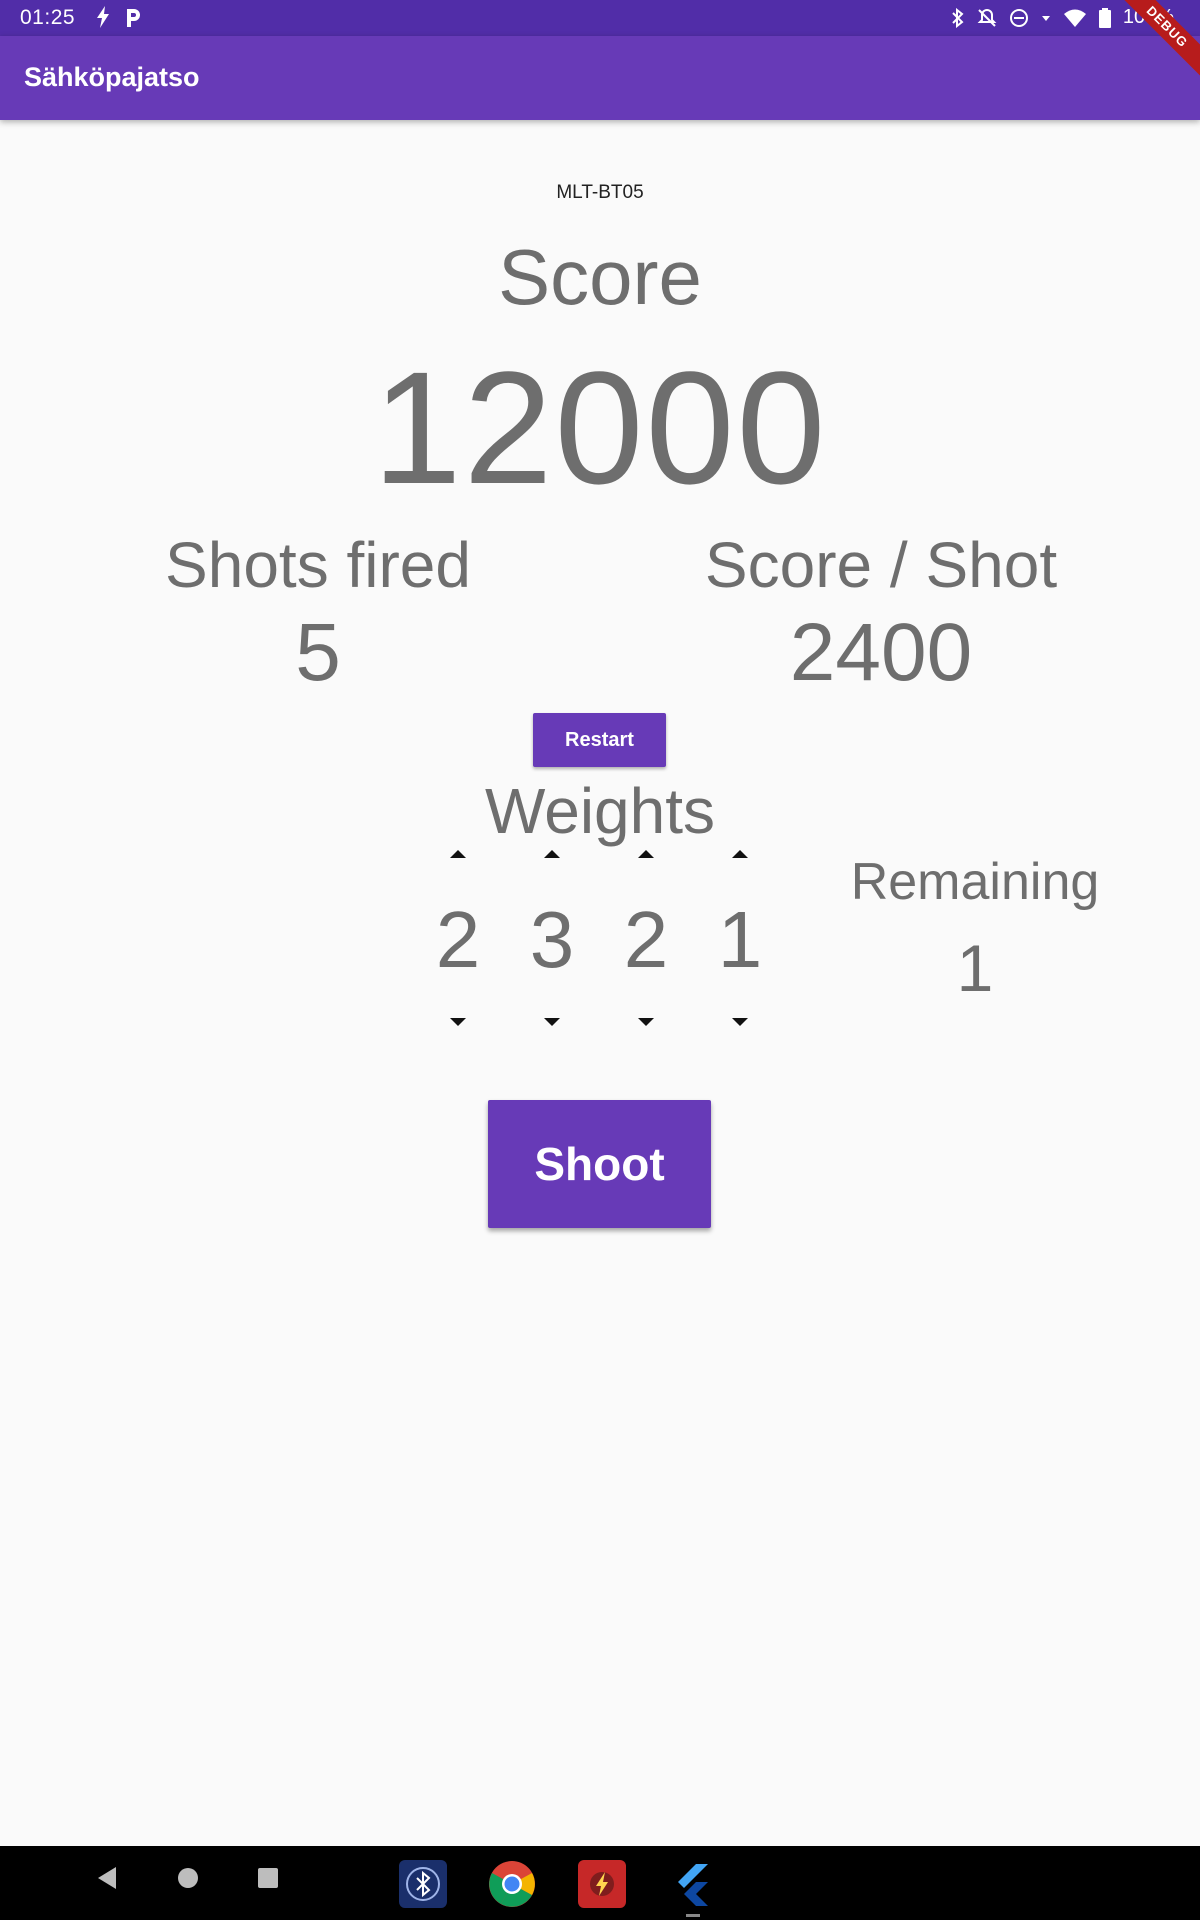  What do you see at coordinates (103, 19) in the screenshot?
I see `flash-icon` at bounding box center [103, 19].